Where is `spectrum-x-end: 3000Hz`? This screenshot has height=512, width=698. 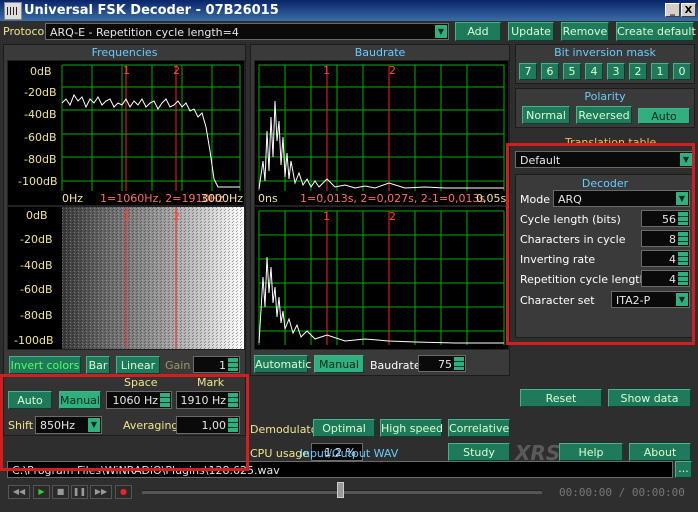
spectrum-x-end: 3000Hz is located at coordinates (222, 198).